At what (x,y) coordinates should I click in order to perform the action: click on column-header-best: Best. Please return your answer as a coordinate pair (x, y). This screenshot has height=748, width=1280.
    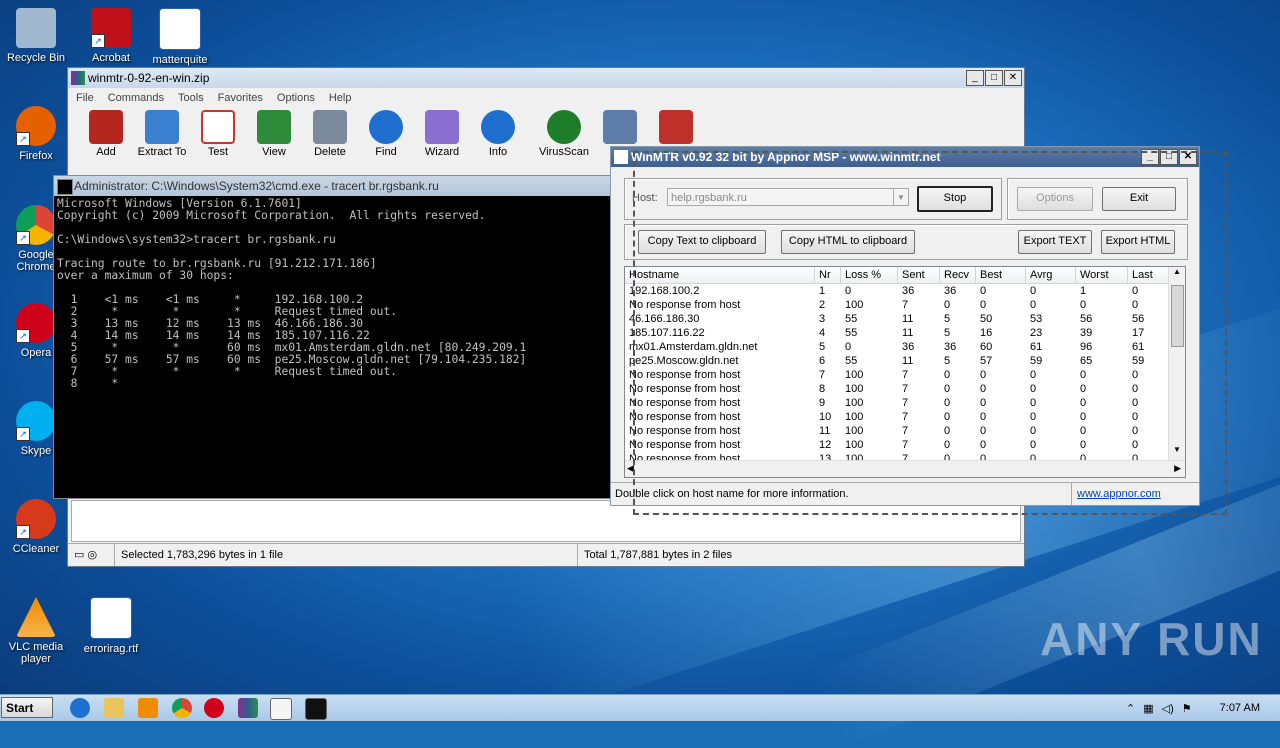
    Looking at the image, I should click on (1001, 275).